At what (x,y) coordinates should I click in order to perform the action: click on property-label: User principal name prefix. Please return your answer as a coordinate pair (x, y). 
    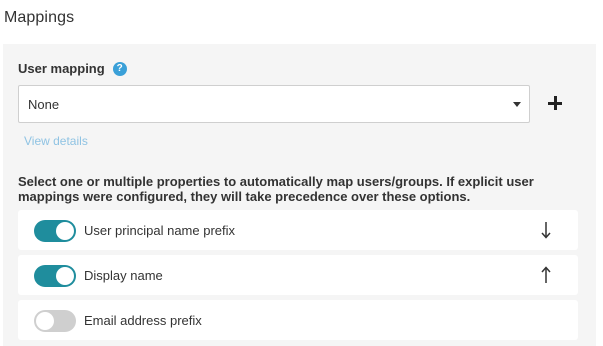
    Looking at the image, I should click on (160, 230).